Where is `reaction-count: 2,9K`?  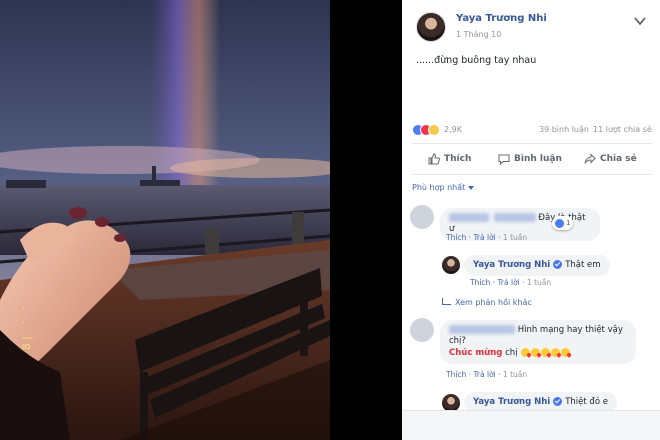 reaction-count: 2,9K is located at coordinates (453, 129).